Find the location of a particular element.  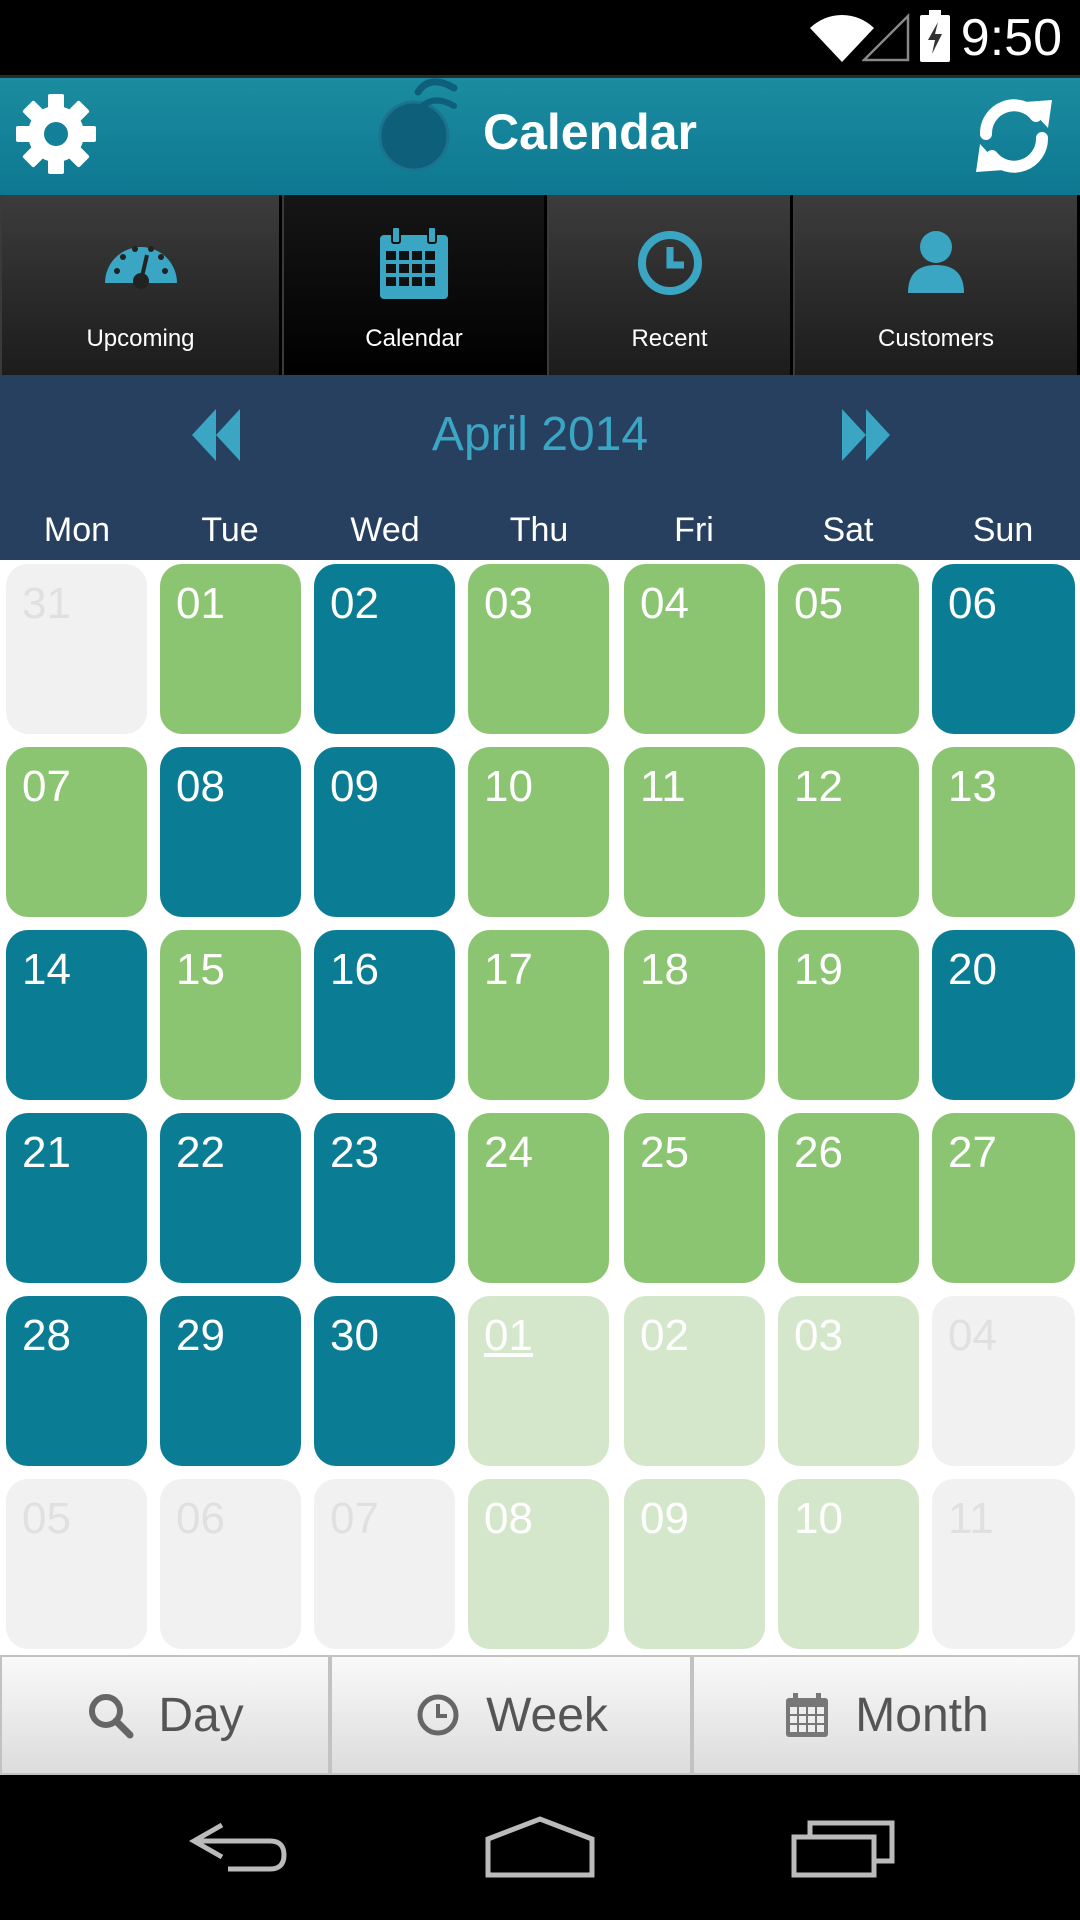

day-number: 16 is located at coordinates (354, 969).